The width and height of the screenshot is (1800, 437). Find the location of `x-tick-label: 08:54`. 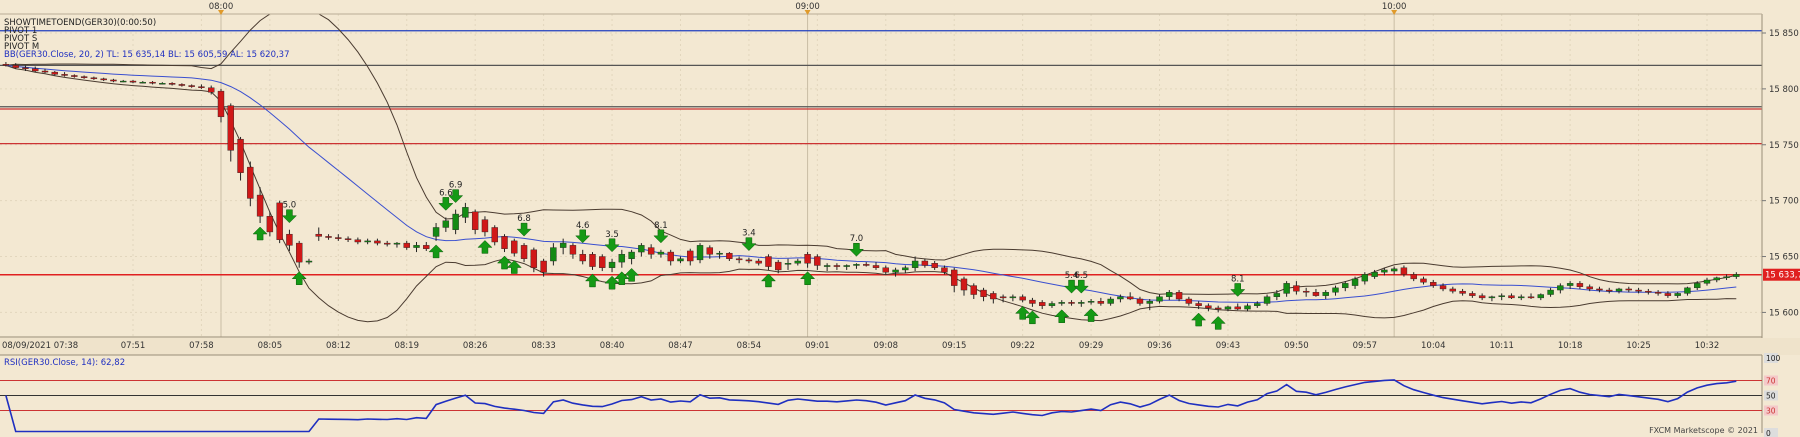

x-tick-label: 08:54 is located at coordinates (749, 346).